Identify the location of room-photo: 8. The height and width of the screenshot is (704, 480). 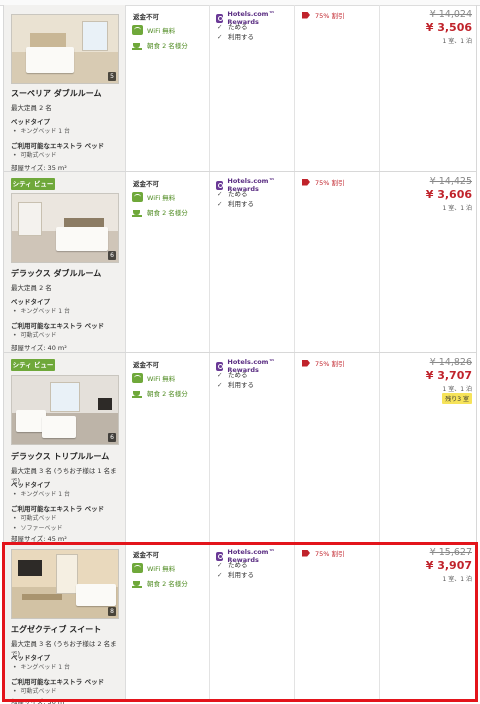
(65, 584).